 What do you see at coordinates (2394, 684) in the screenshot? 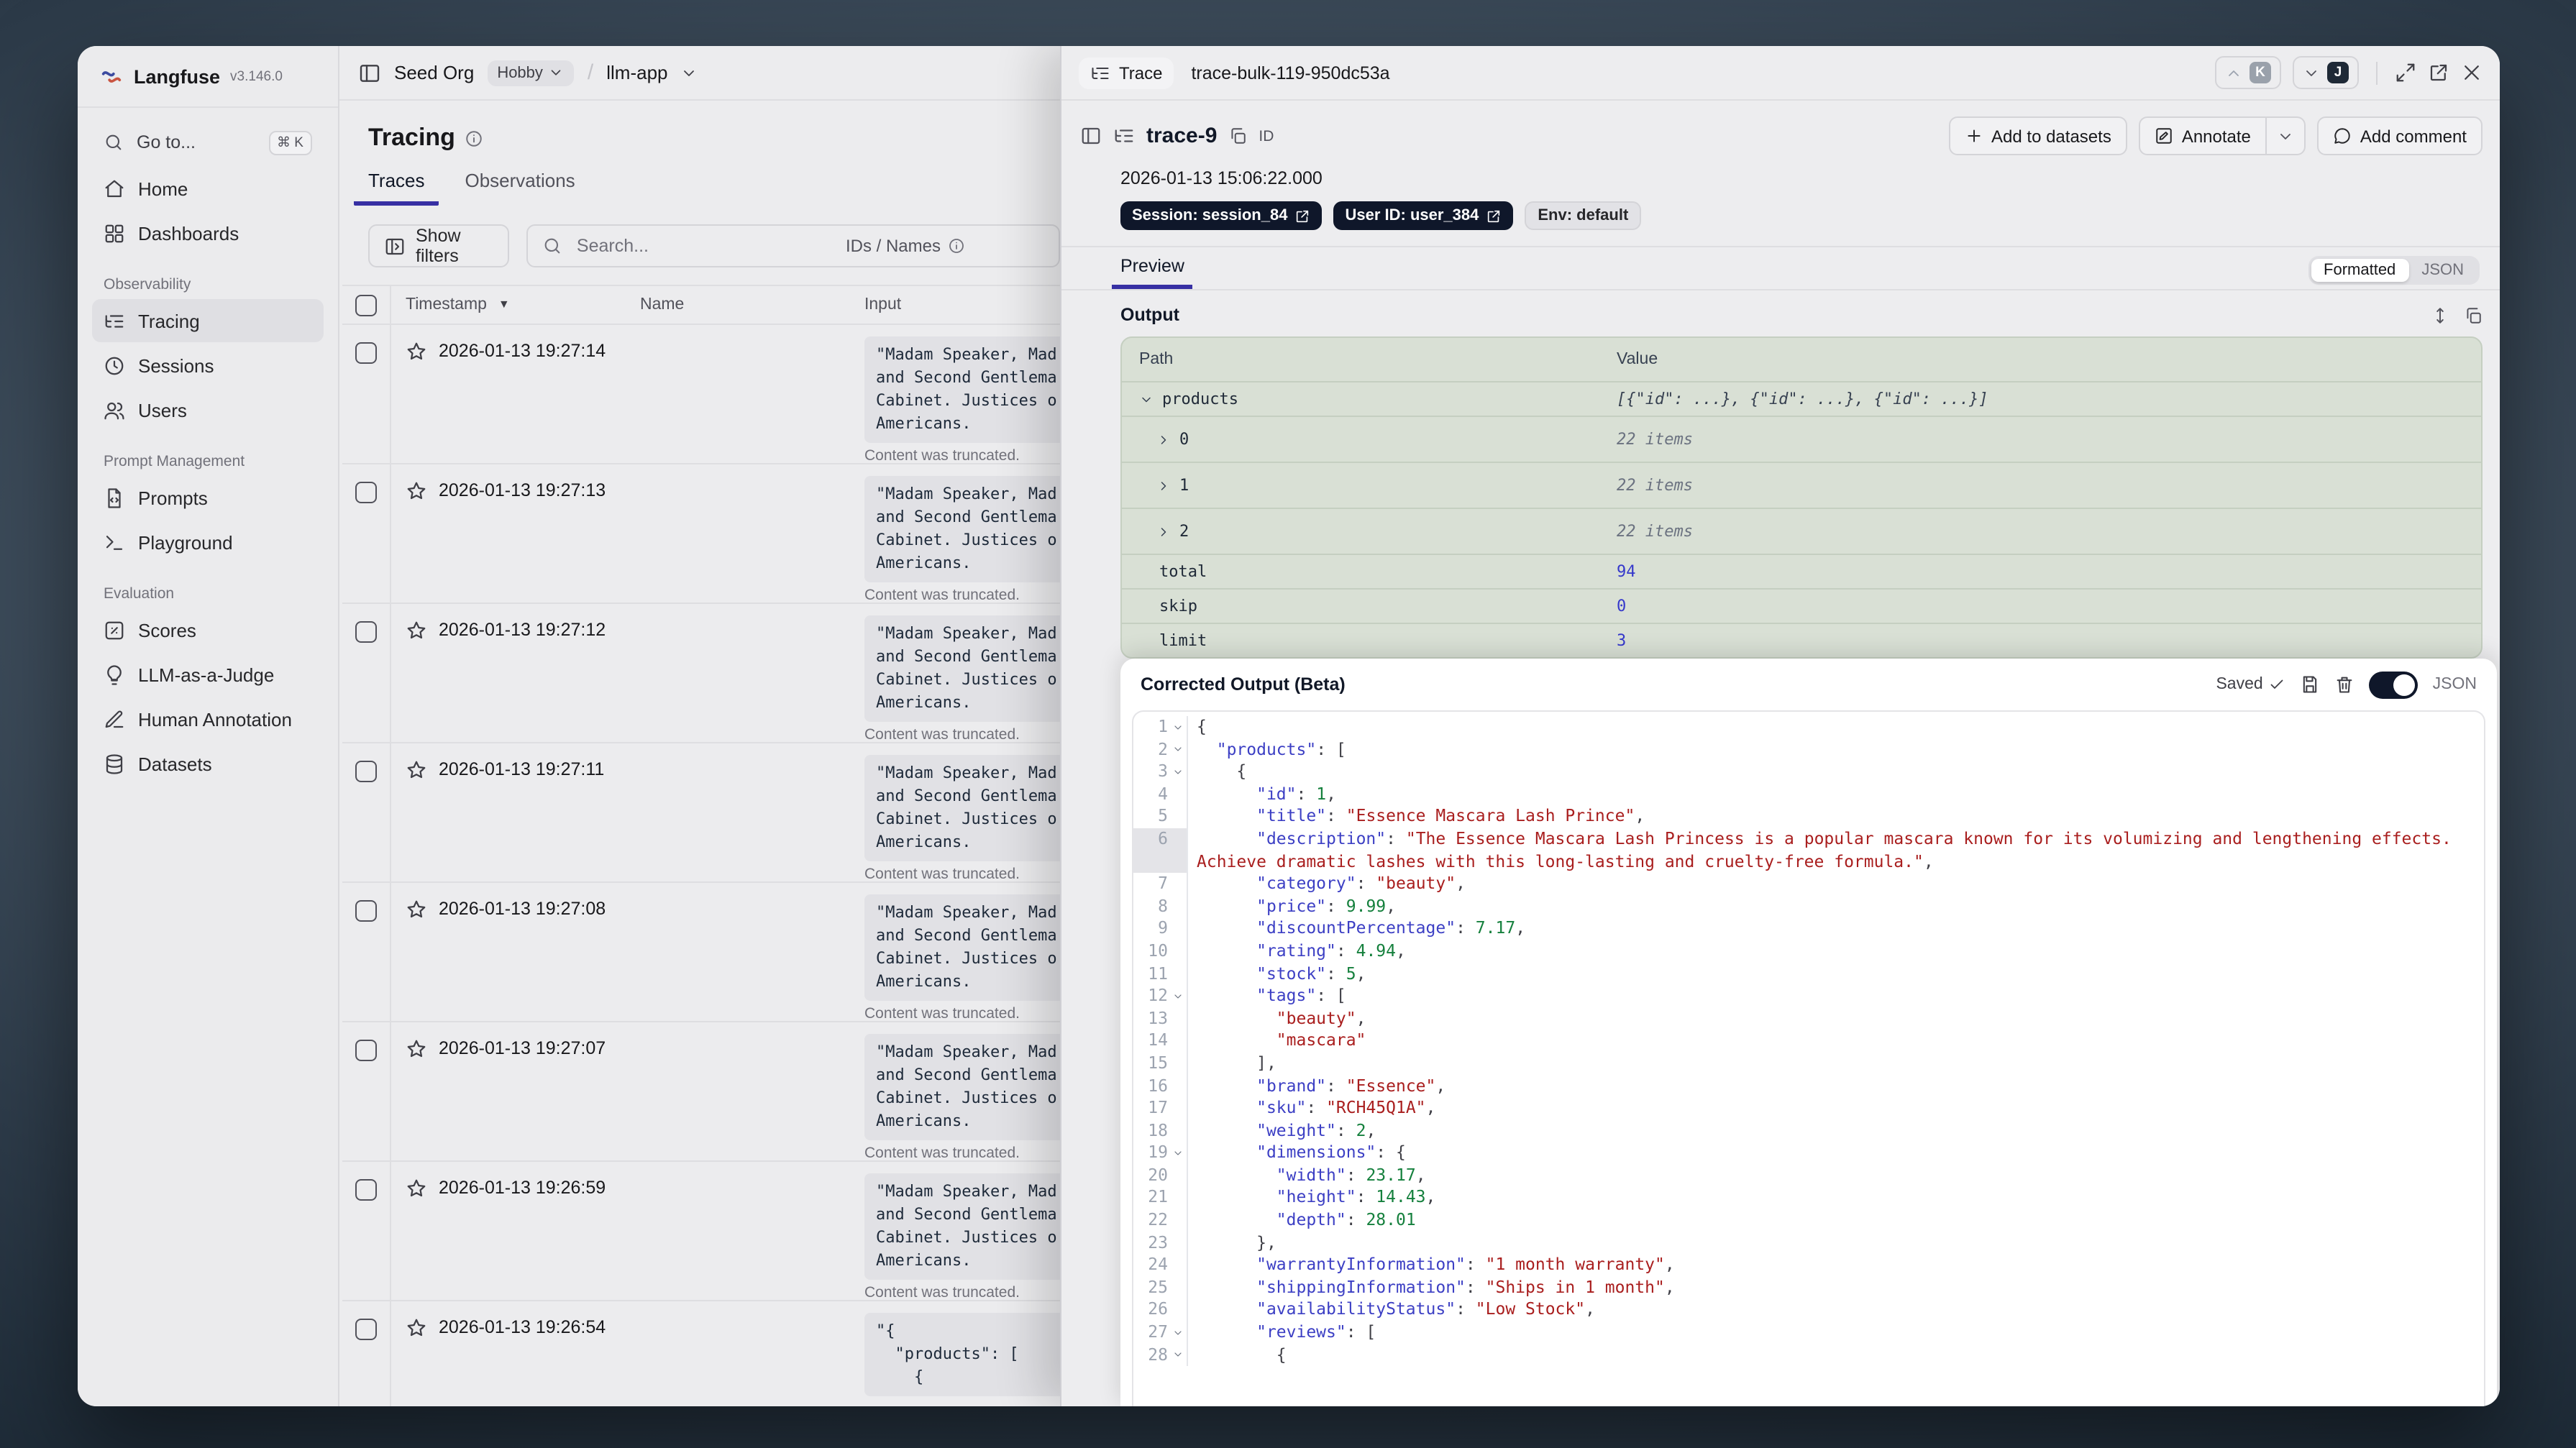
I see `json-toggle` at bounding box center [2394, 684].